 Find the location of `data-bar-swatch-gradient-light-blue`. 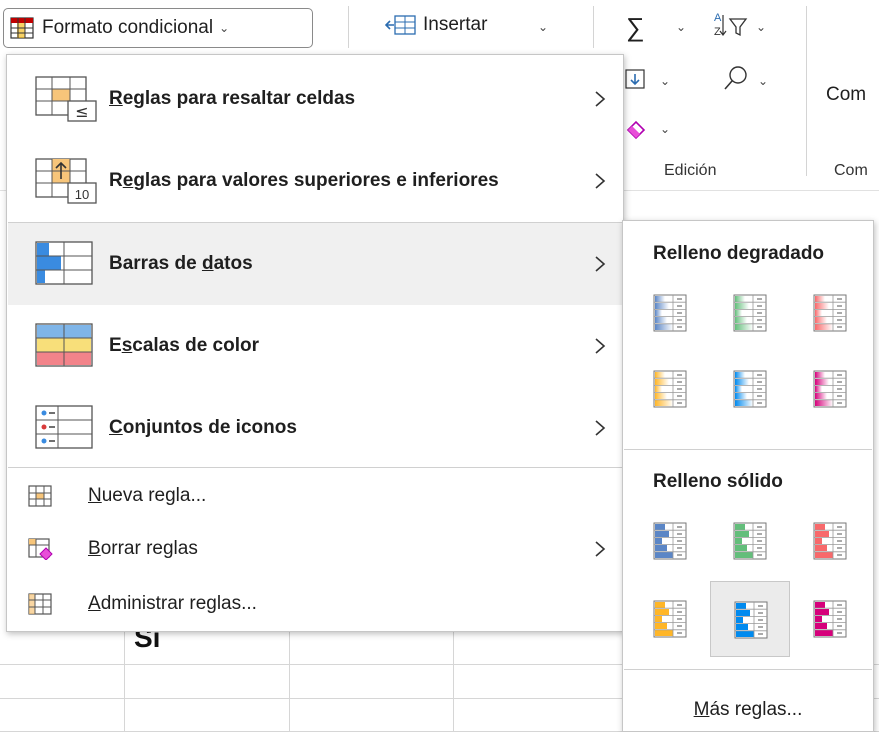

data-bar-swatch-gradient-light-blue is located at coordinates (750, 389).